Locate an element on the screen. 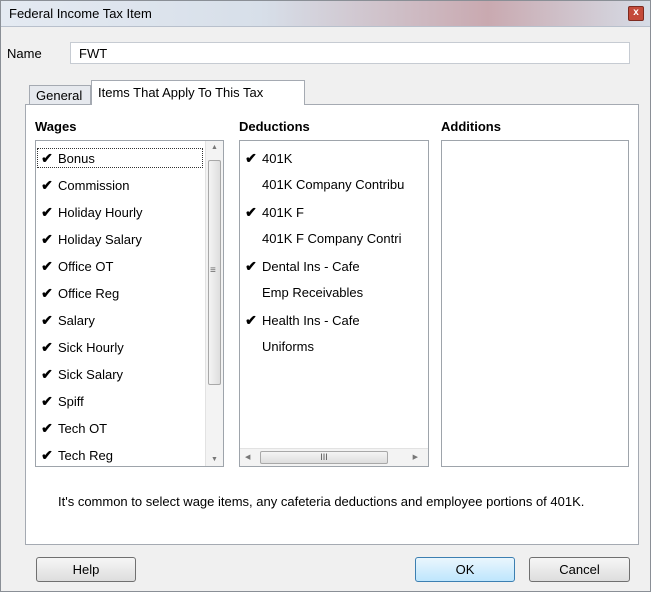 Image resolution: width=651 pixels, height=592 pixels. wages-list-item: ✔ Tech Reg is located at coordinates (120, 455).